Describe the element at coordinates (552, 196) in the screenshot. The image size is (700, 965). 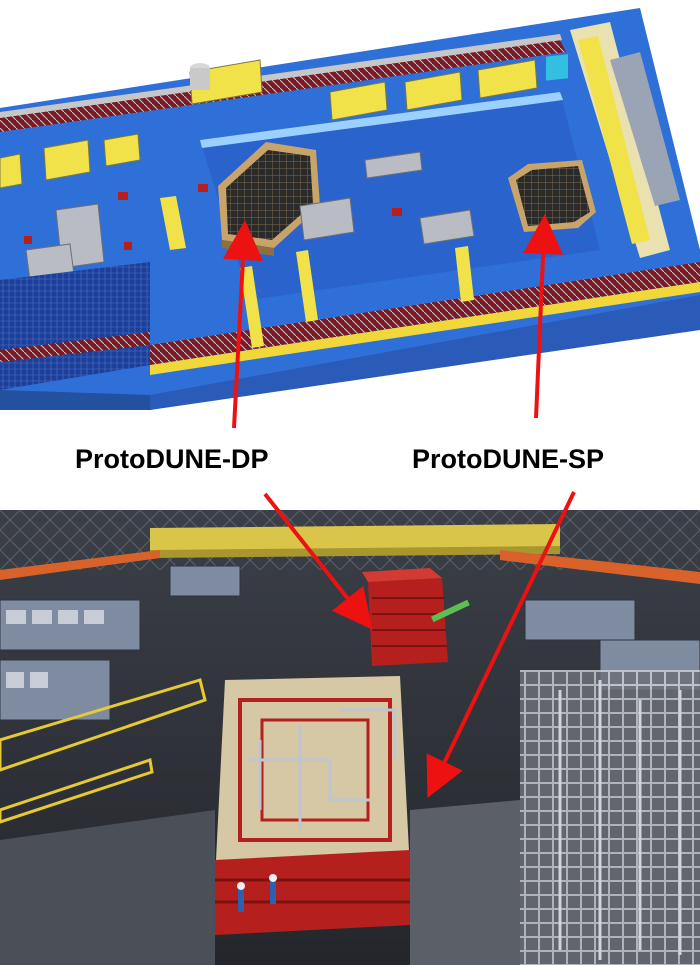
I see `sp-cryostat-model` at that location.